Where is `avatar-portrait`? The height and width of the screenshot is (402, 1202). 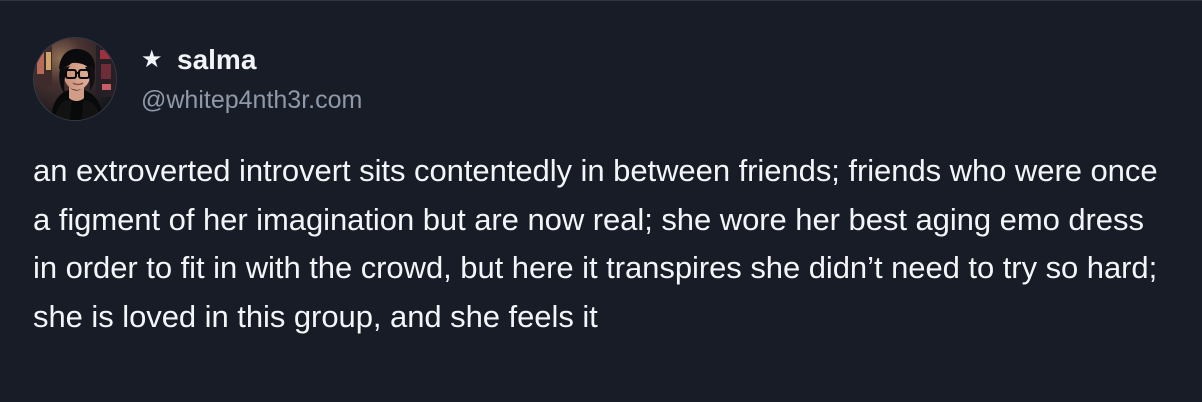
avatar-portrait is located at coordinates (75, 79).